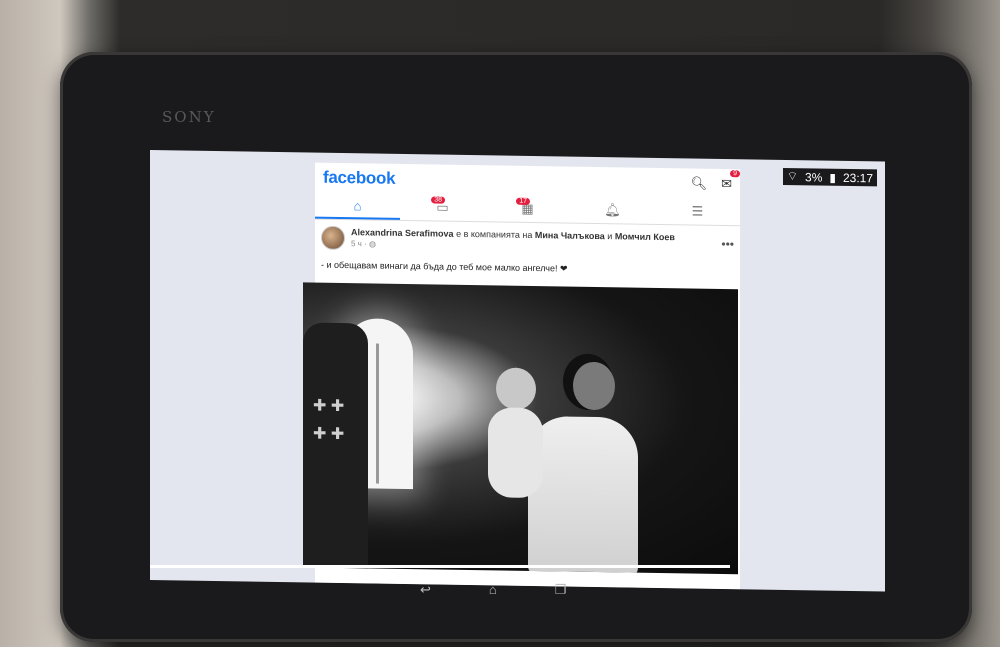 Image resolution: width=1000 pixels, height=647 pixels. What do you see at coordinates (814, 177) in the screenshot?
I see `battery-percent: 3%` at bounding box center [814, 177].